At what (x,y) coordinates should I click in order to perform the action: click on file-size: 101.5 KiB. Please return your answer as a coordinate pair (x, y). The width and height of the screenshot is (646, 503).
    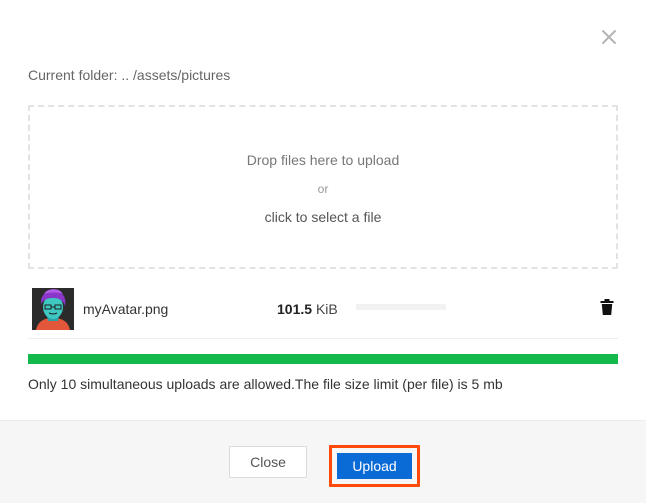
    Looking at the image, I should click on (307, 309).